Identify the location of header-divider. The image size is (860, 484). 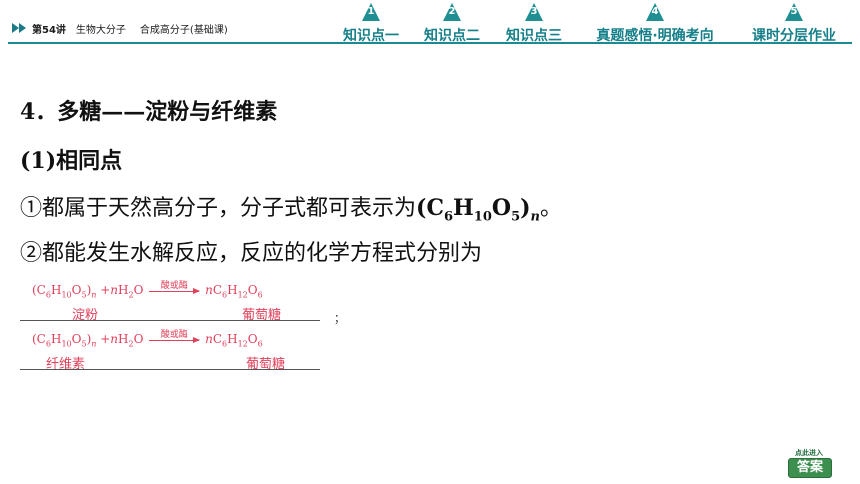
(430, 43).